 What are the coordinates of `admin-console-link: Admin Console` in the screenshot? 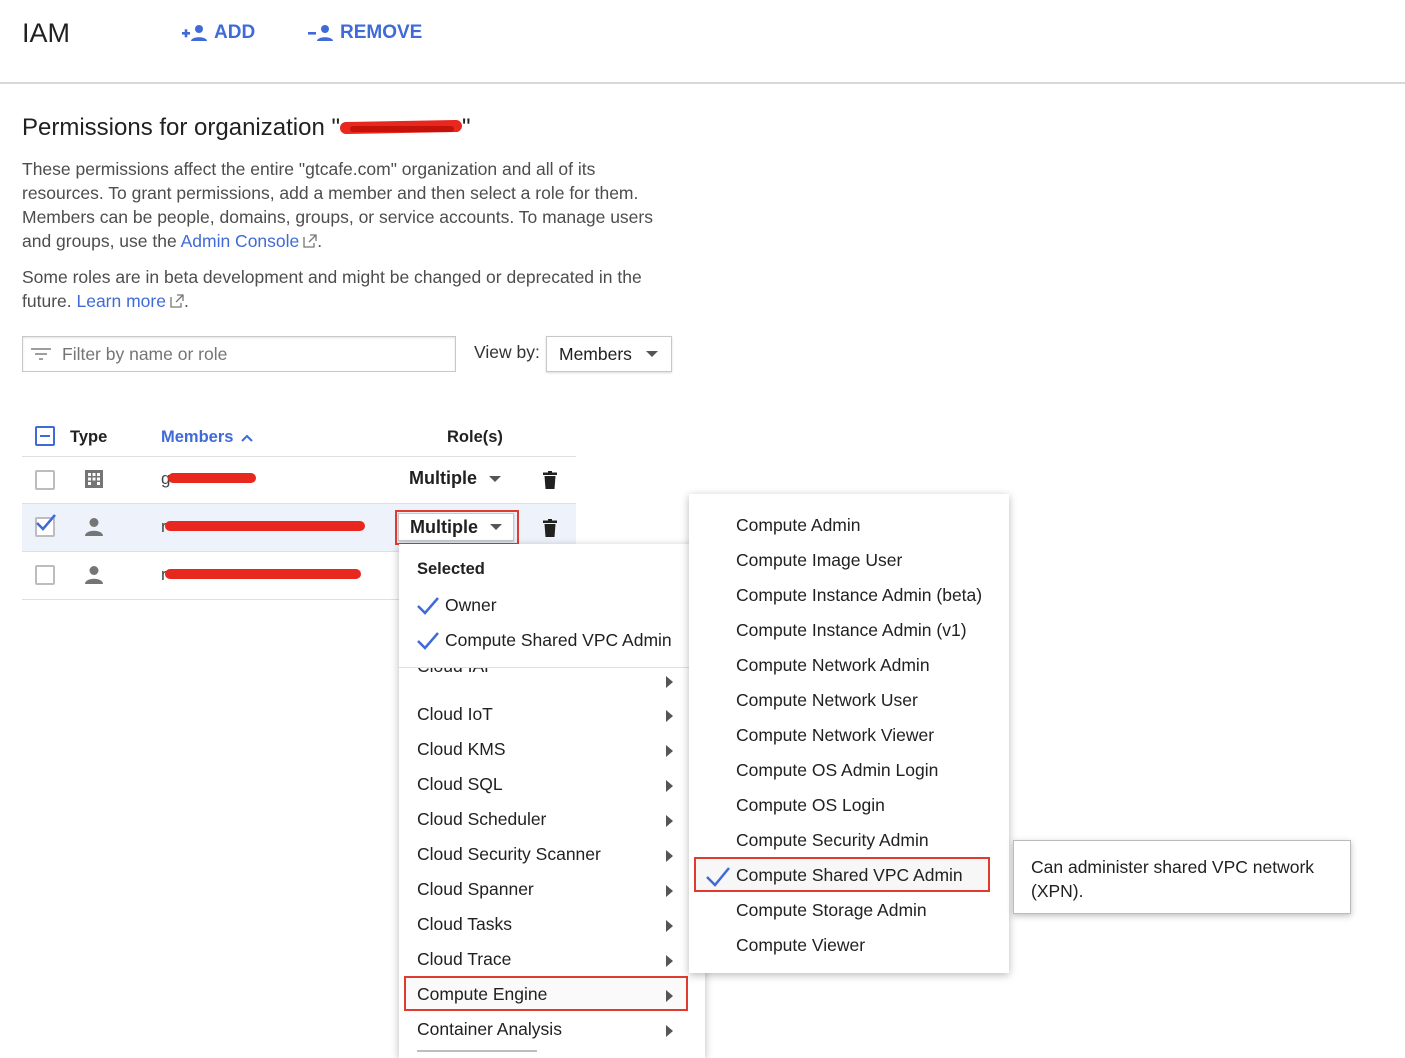 It's located at (240, 241).